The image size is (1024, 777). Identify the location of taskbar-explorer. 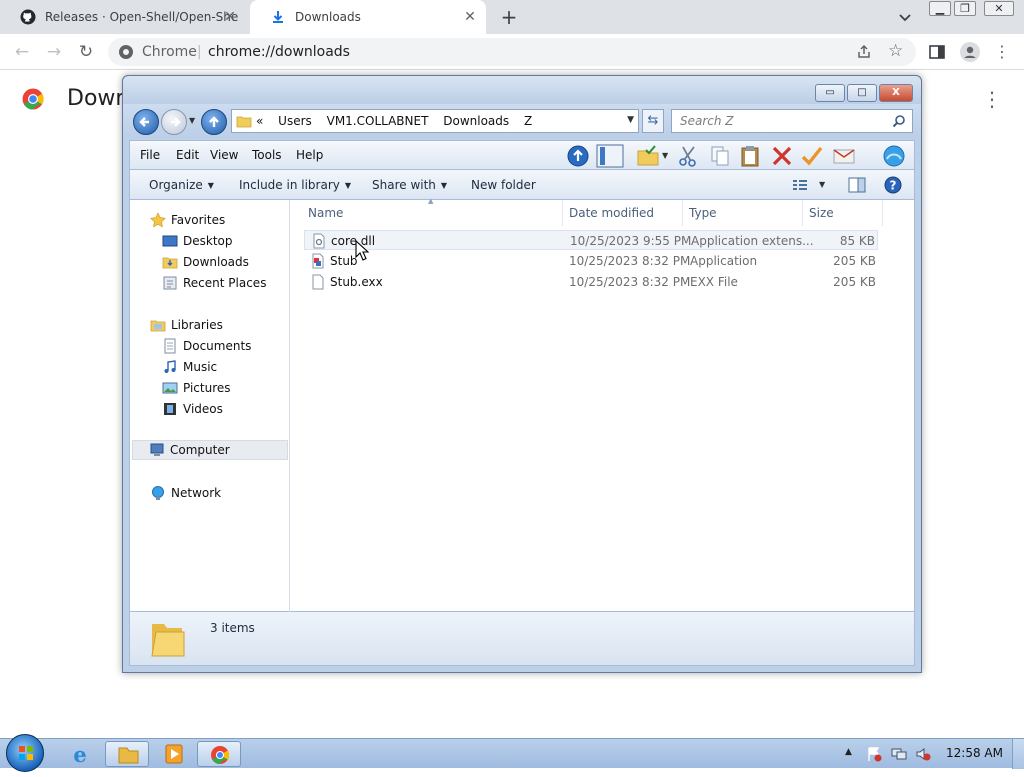
(127, 754).